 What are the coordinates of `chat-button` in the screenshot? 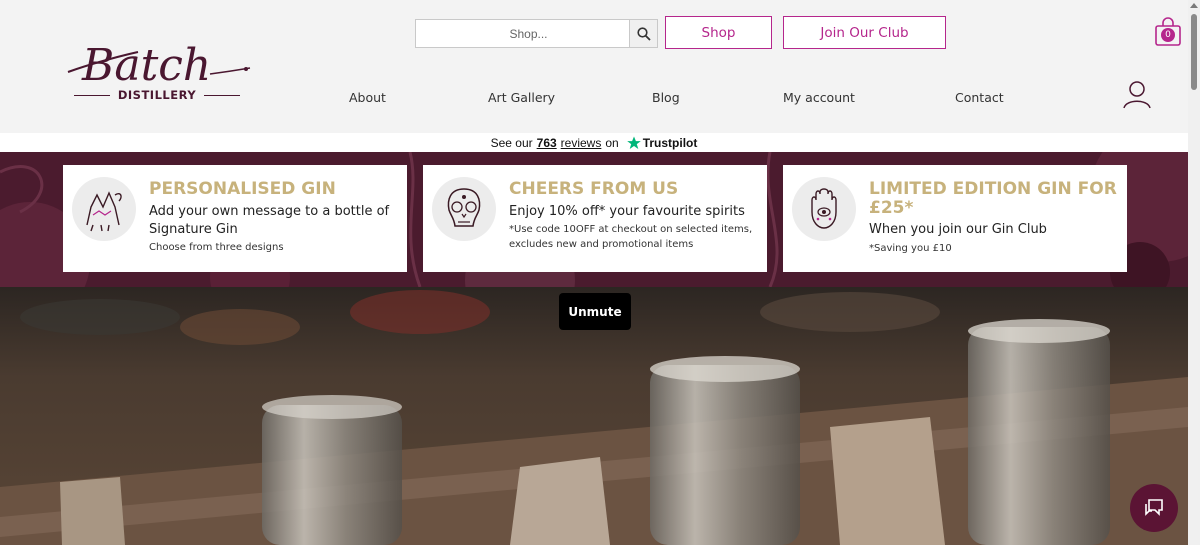 It's located at (1154, 508).